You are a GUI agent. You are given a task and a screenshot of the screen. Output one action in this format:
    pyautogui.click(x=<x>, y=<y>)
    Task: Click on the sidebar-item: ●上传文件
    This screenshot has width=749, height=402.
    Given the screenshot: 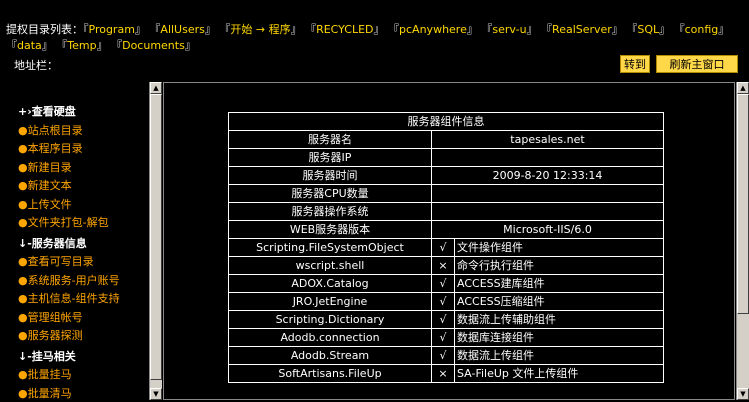 What is the action you would take?
    pyautogui.click(x=45, y=205)
    